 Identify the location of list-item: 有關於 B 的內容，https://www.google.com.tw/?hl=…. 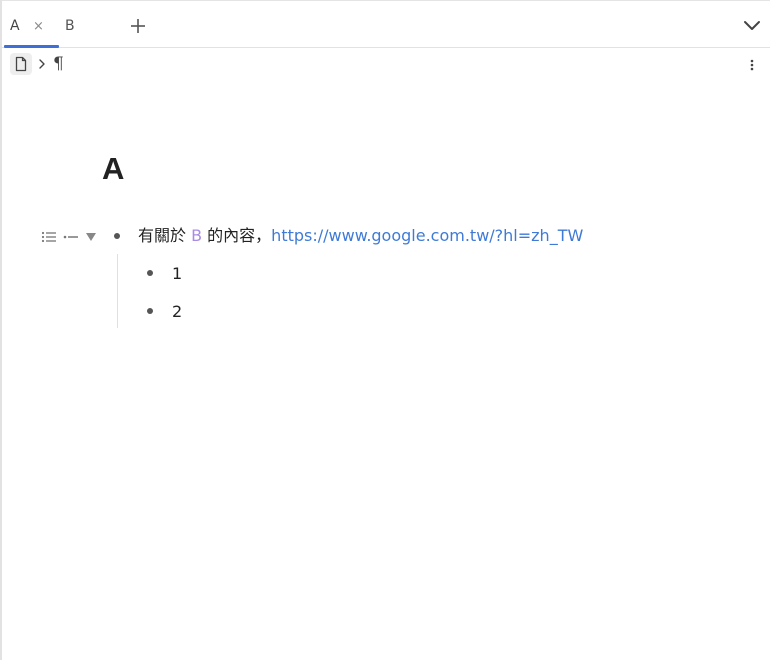
(360, 236).